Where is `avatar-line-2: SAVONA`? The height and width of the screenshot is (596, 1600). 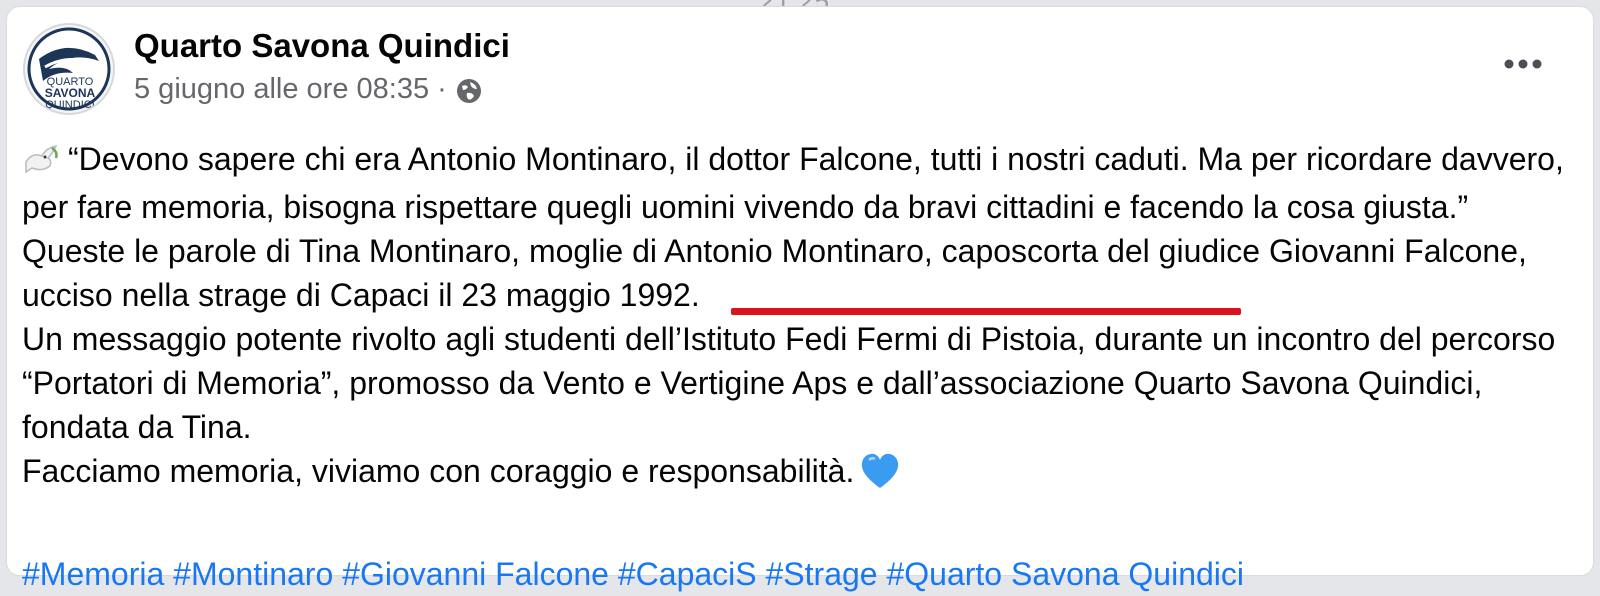
avatar-line-2: SAVONA is located at coordinates (70, 93).